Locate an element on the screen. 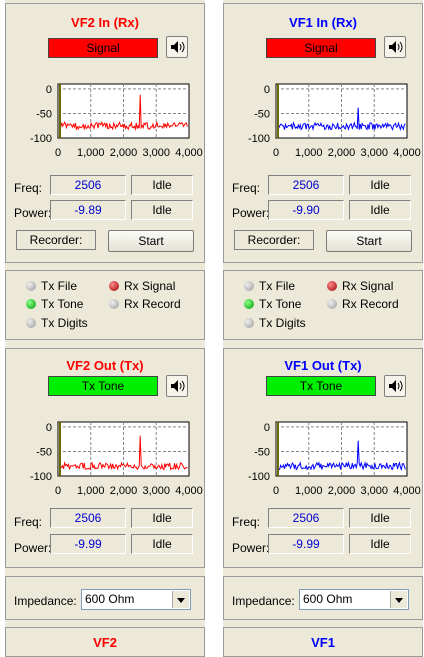 The width and height of the screenshot is (424, 657). vf2-tx-spectrum-chart: 0 -50 -100 0 1,000 2,000 3,000 4,000 is located at coordinates (106, 458).